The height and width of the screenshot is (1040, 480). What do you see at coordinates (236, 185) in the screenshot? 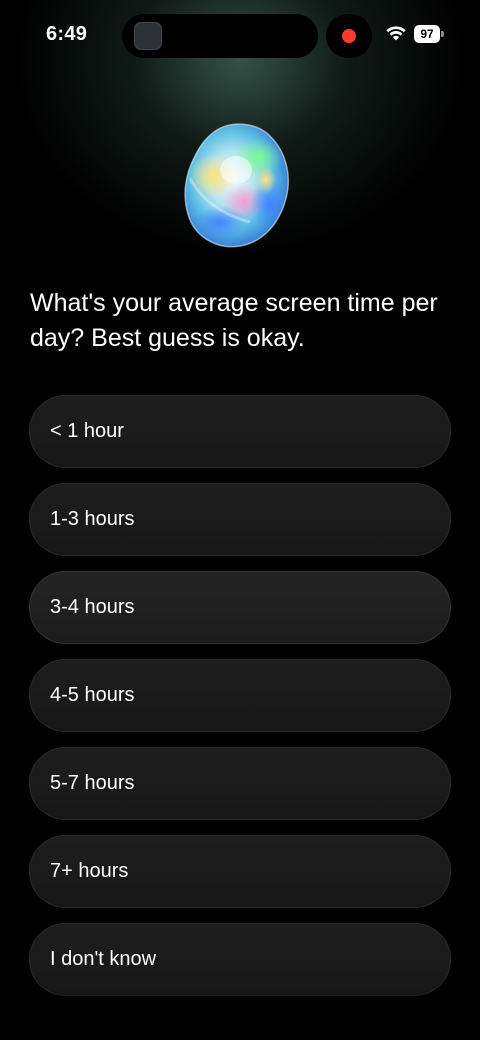
I see `opal-gem-icon` at bounding box center [236, 185].